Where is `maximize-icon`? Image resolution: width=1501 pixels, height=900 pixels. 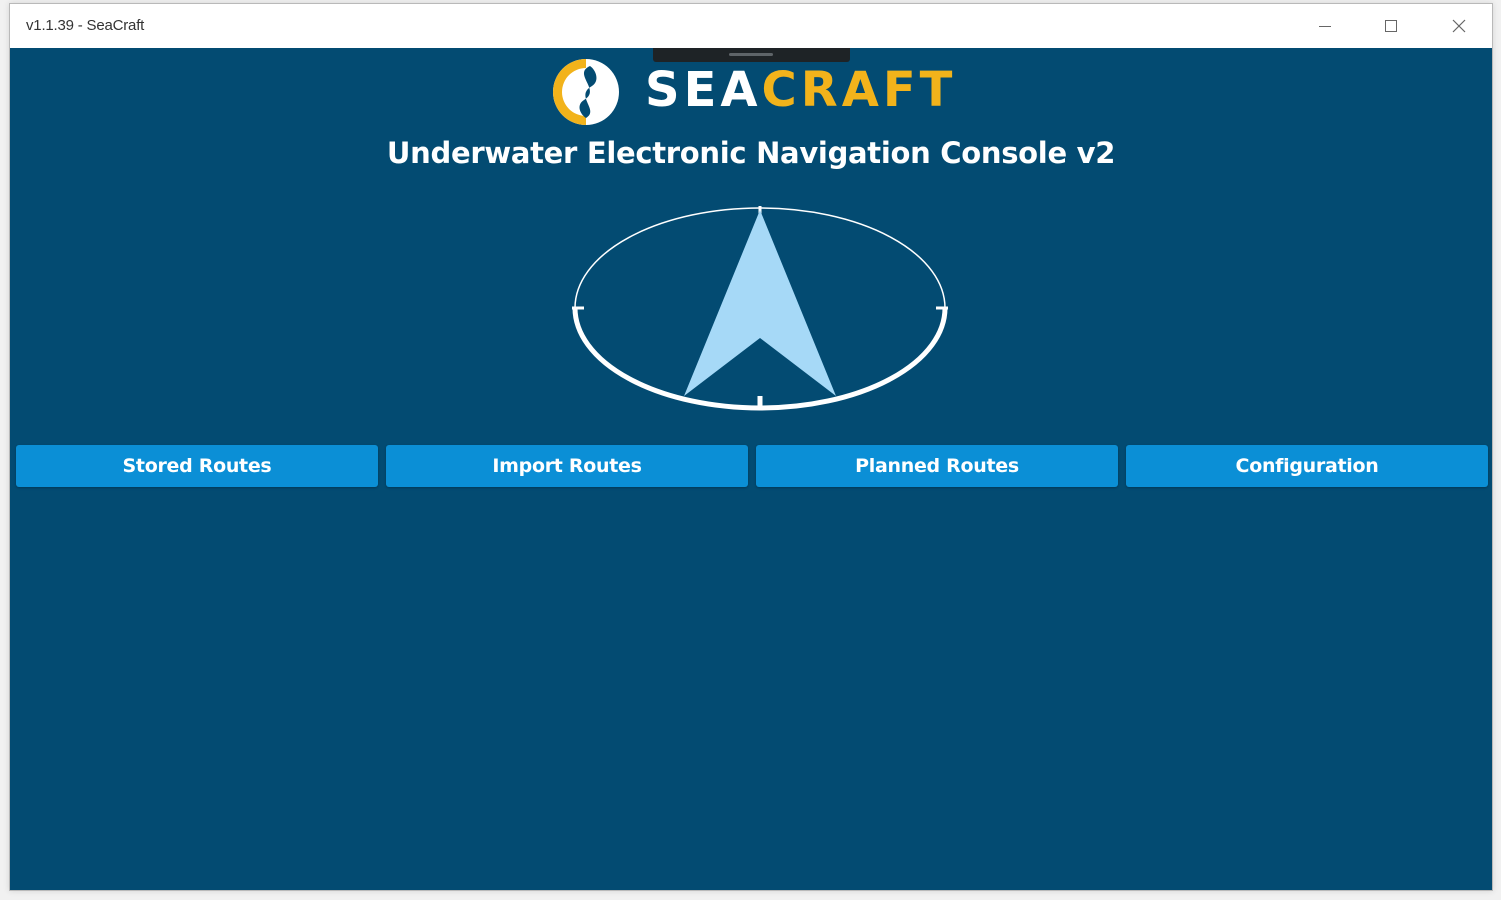
maximize-icon is located at coordinates (1391, 26).